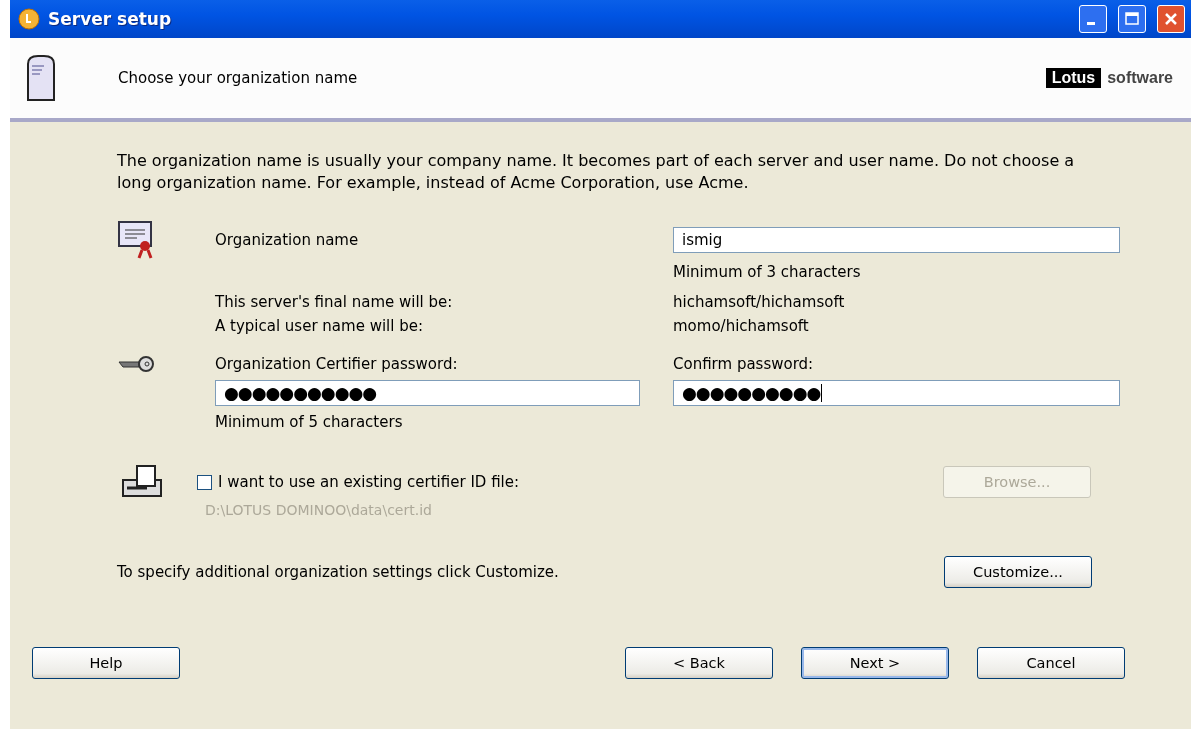 This screenshot has height=729, width=1191. I want to click on close-icon, so click(1171, 19).